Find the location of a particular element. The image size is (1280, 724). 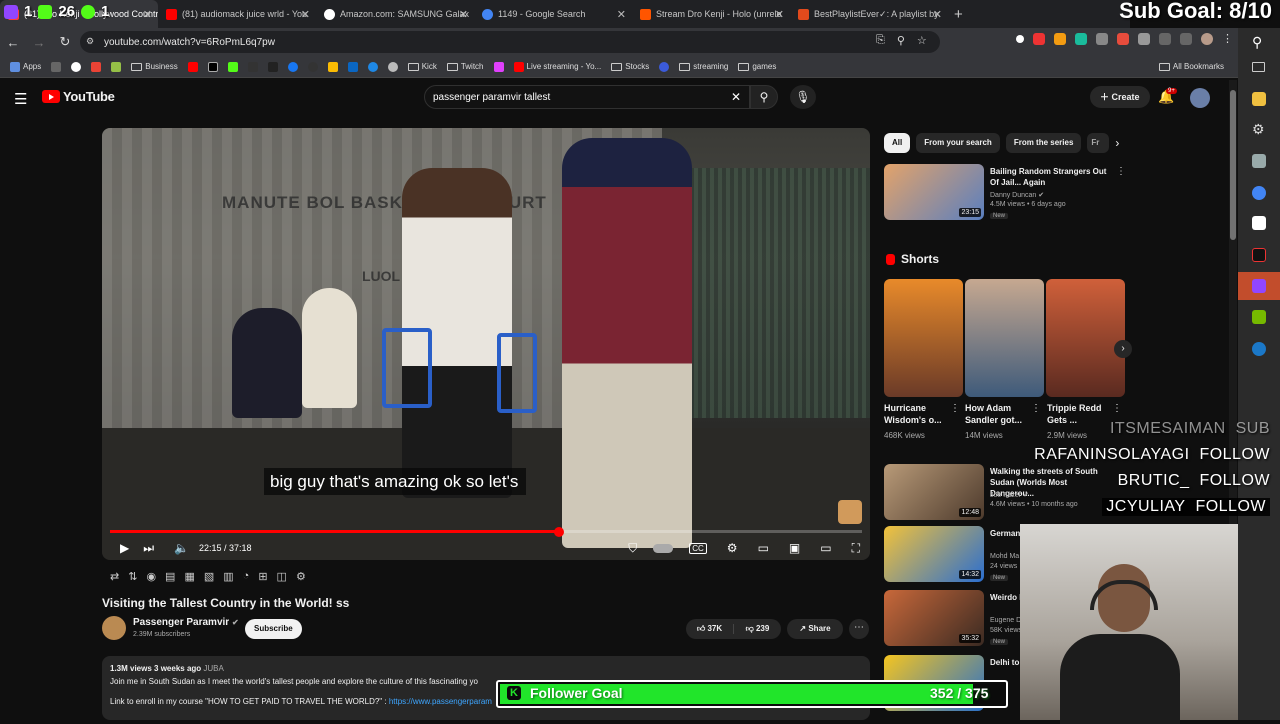

gmail-icon is located at coordinates (96, 66).